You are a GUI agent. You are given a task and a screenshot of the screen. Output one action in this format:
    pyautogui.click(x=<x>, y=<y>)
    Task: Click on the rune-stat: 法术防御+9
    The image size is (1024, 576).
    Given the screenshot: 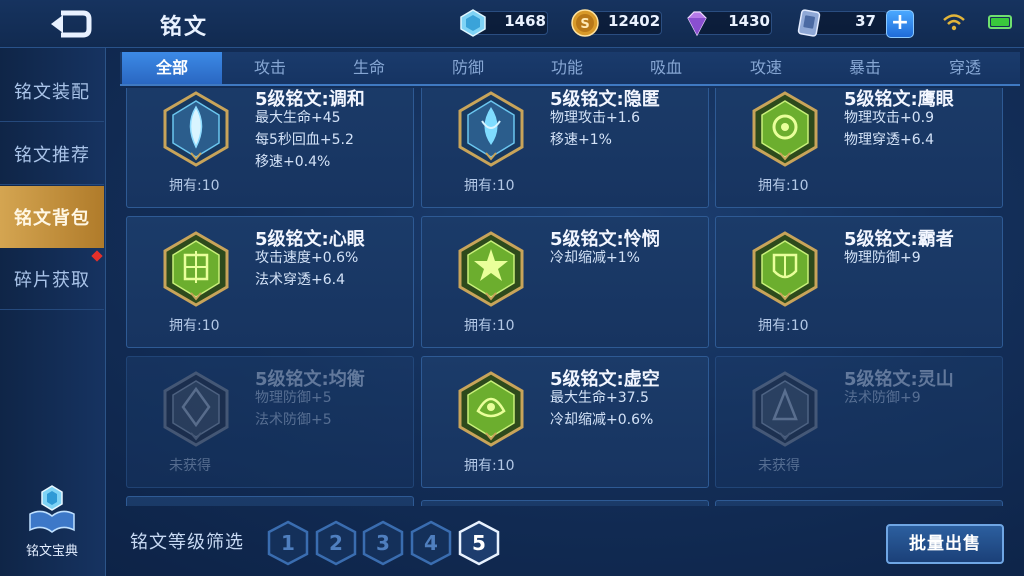 What is the action you would take?
    pyautogui.click(x=882, y=398)
    